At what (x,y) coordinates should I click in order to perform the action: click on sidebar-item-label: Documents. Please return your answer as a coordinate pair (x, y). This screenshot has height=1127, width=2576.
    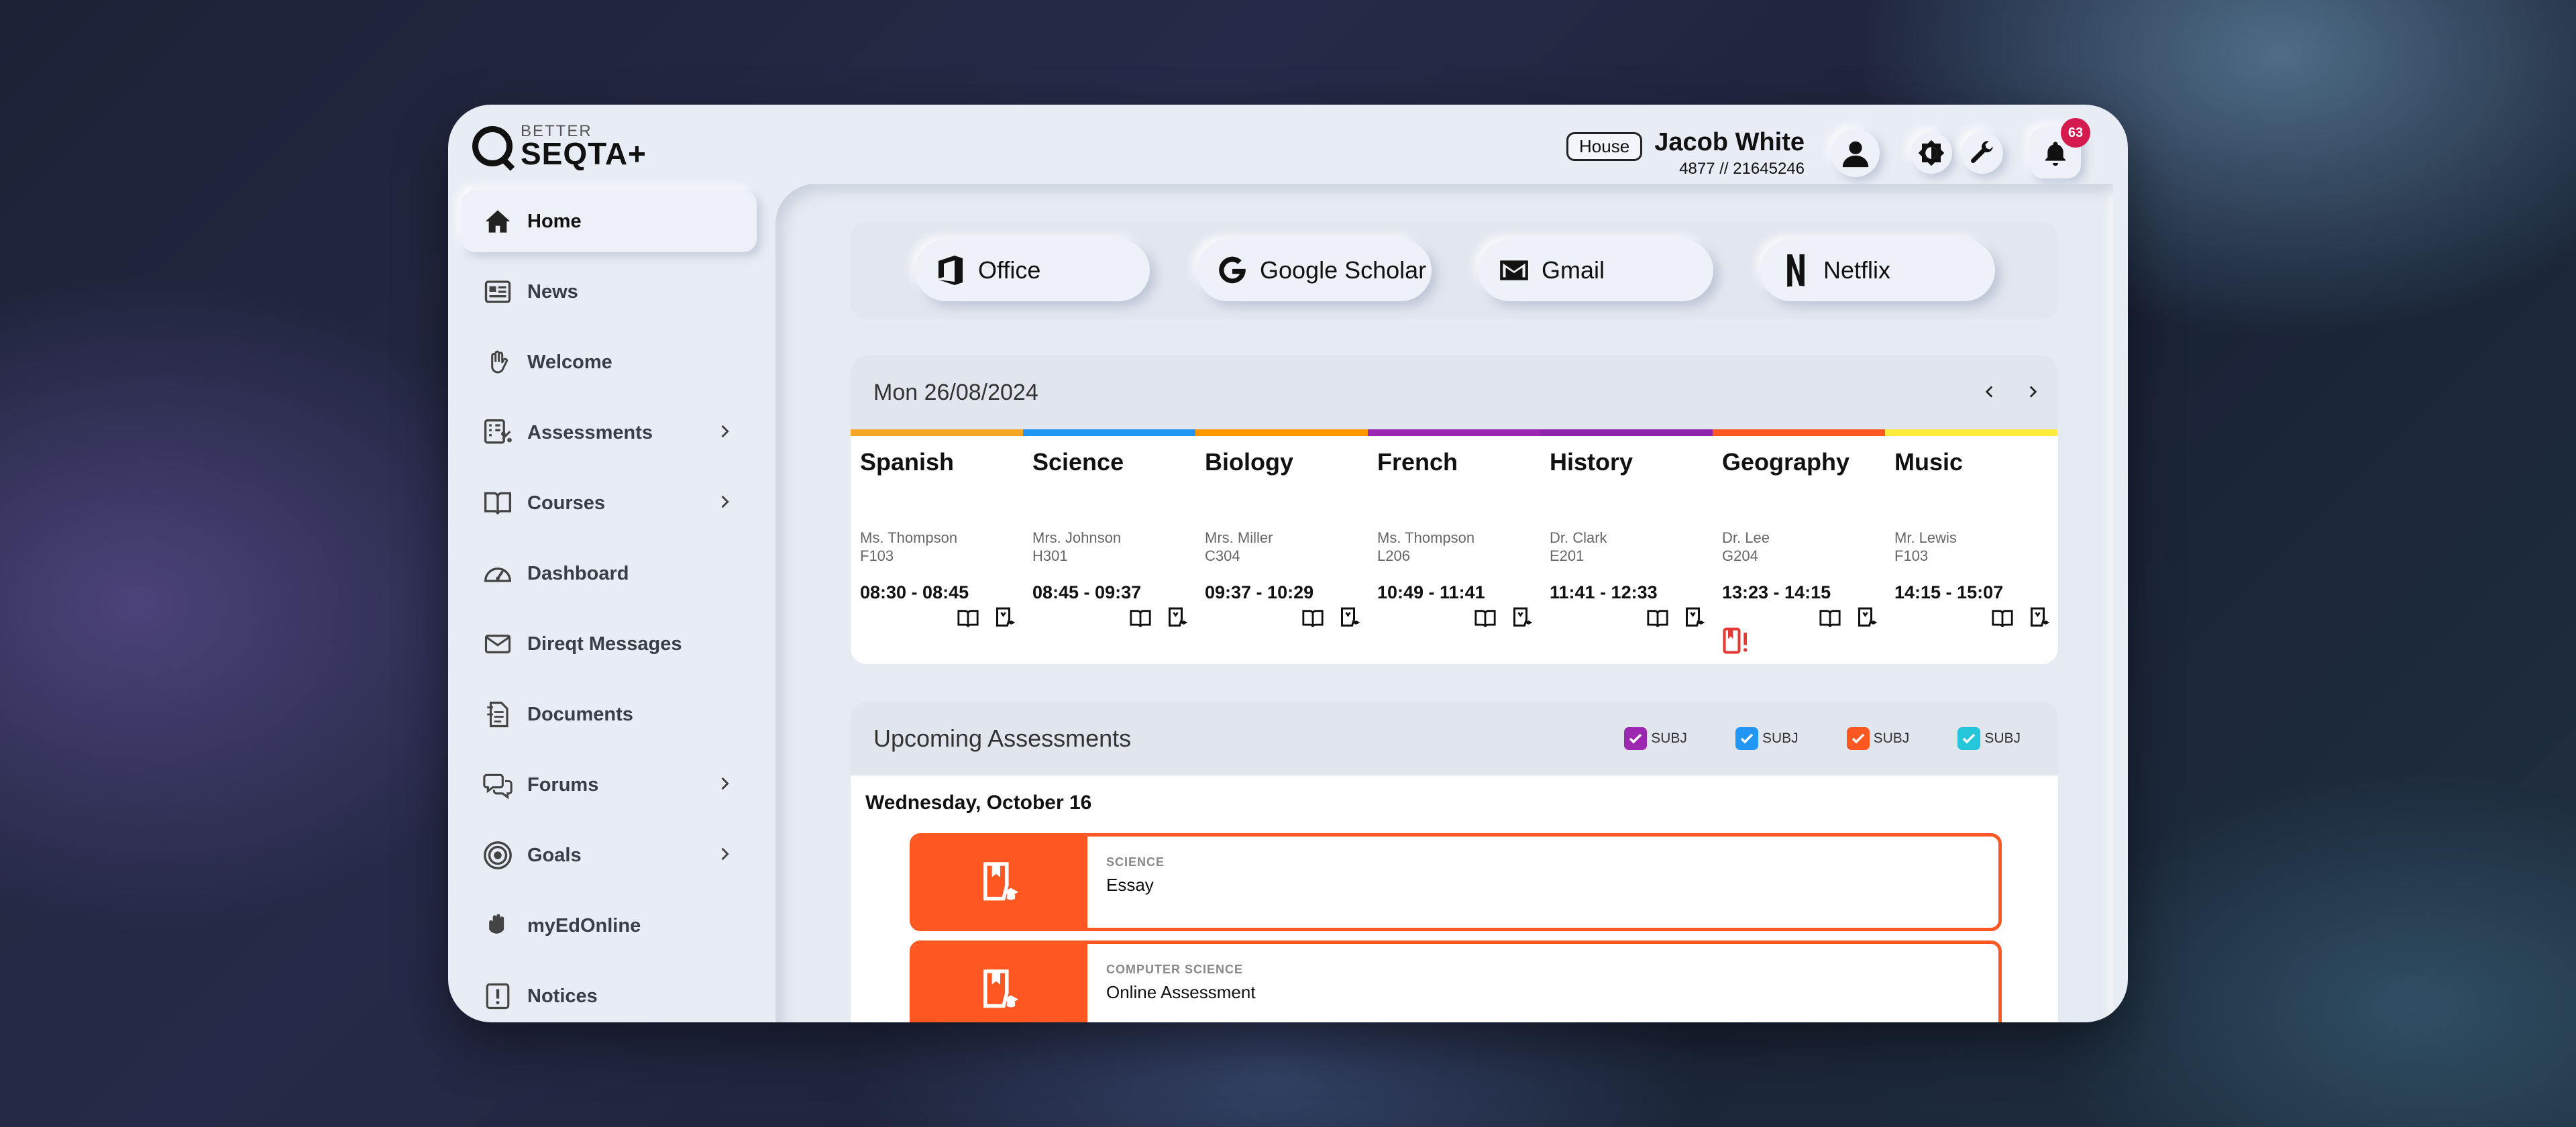
    Looking at the image, I should click on (580, 714).